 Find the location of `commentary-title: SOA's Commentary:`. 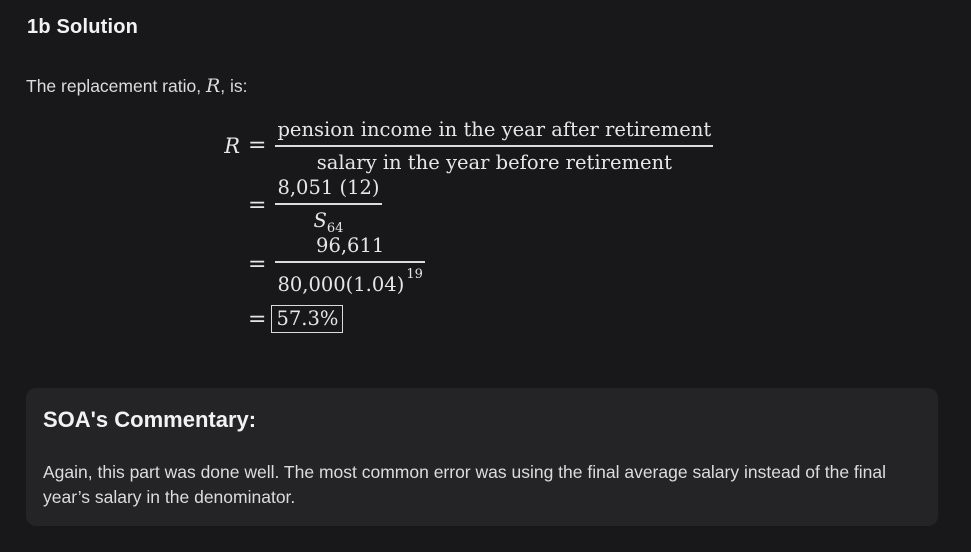

commentary-title: SOA's Commentary: is located at coordinates (150, 419).